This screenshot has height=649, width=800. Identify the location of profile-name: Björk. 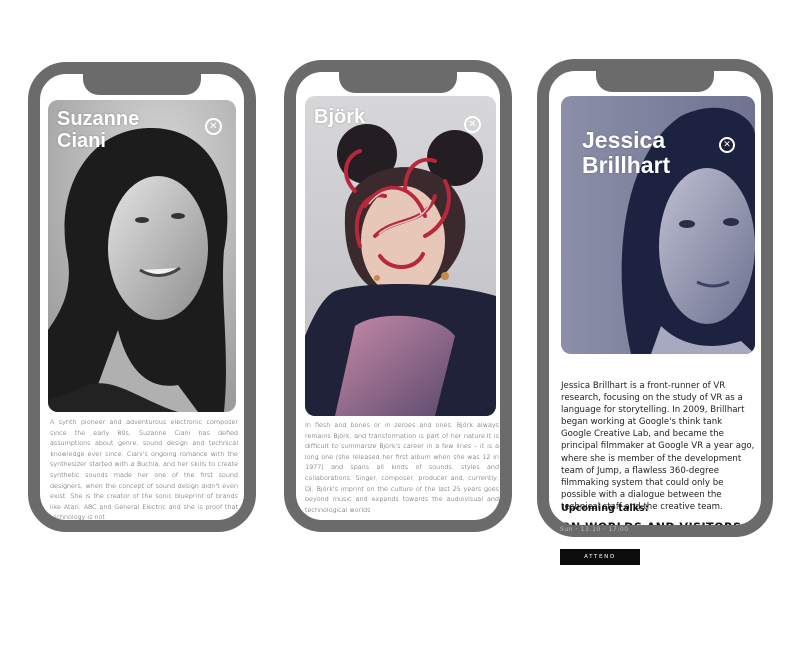
(340, 117).